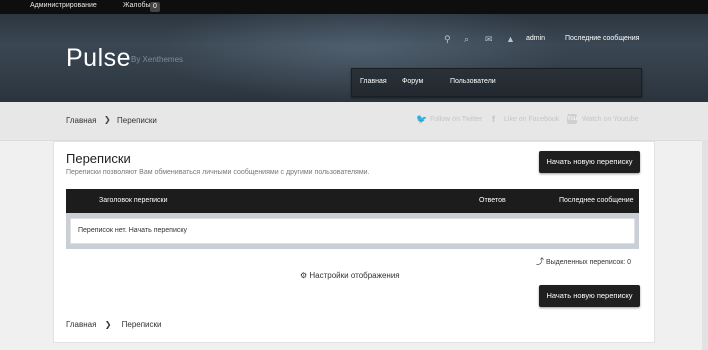 Image resolution: width=708 pixels, height=350 pixels. What do you see at coordinates (705, 245) in the screenshot?
I see `scroll-edge` at bounding box center [705, 245].